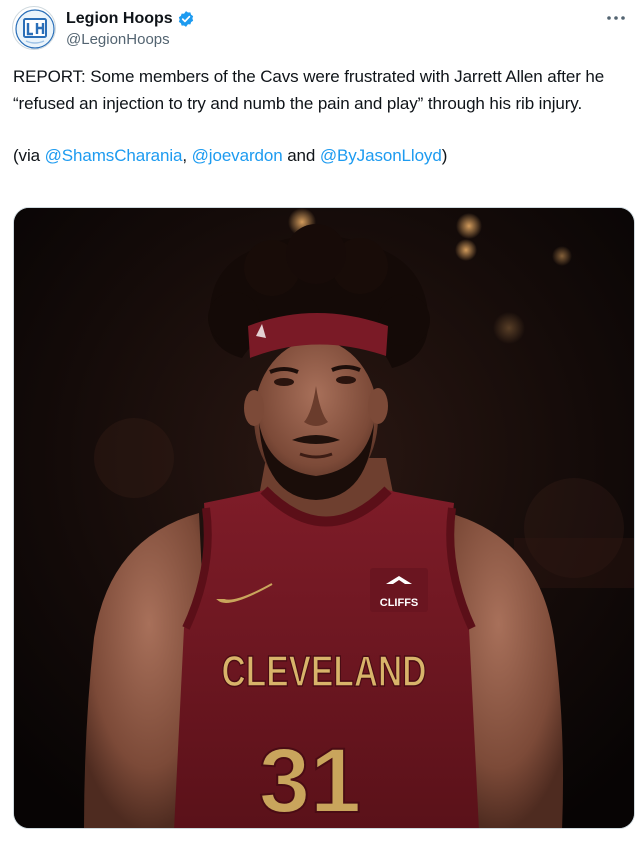 The height and width of the screenshot is (847, 643). I want to click on mention-jason-lloyd: @ByJasonLloyd, so click(381, 155).